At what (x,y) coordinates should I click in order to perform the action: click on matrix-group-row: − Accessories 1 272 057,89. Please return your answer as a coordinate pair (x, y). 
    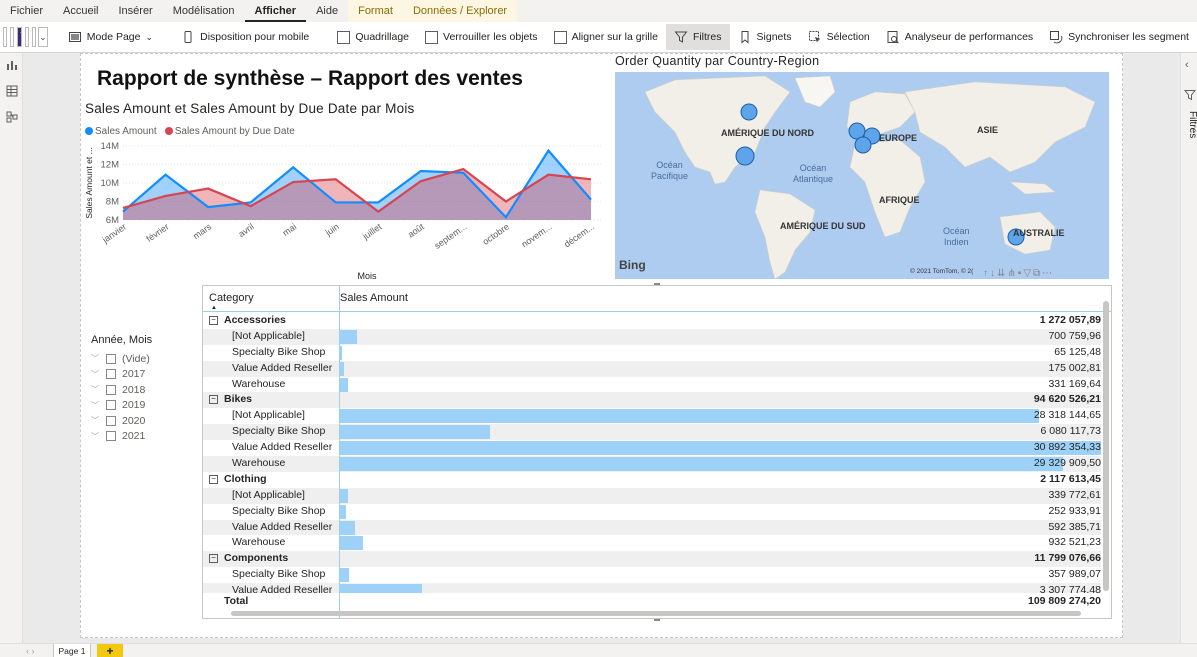
    Looking at the image, I should click on (652, 321).